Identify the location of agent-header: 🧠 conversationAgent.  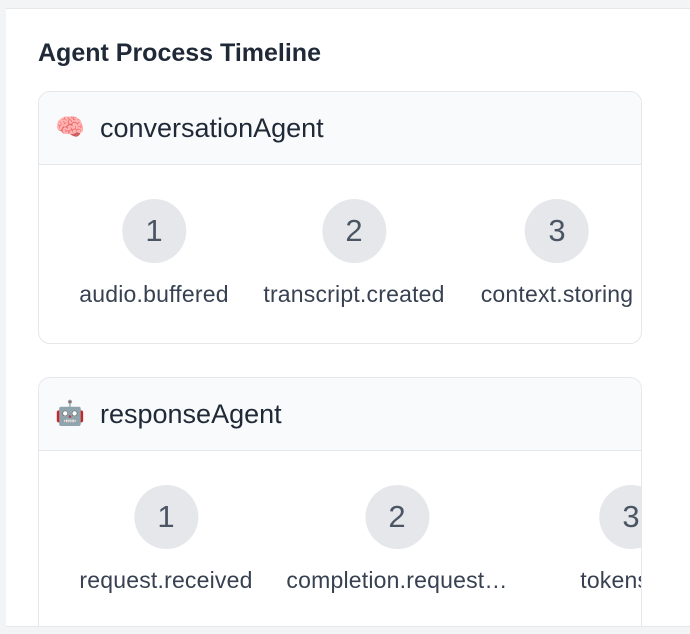
(340, 128).